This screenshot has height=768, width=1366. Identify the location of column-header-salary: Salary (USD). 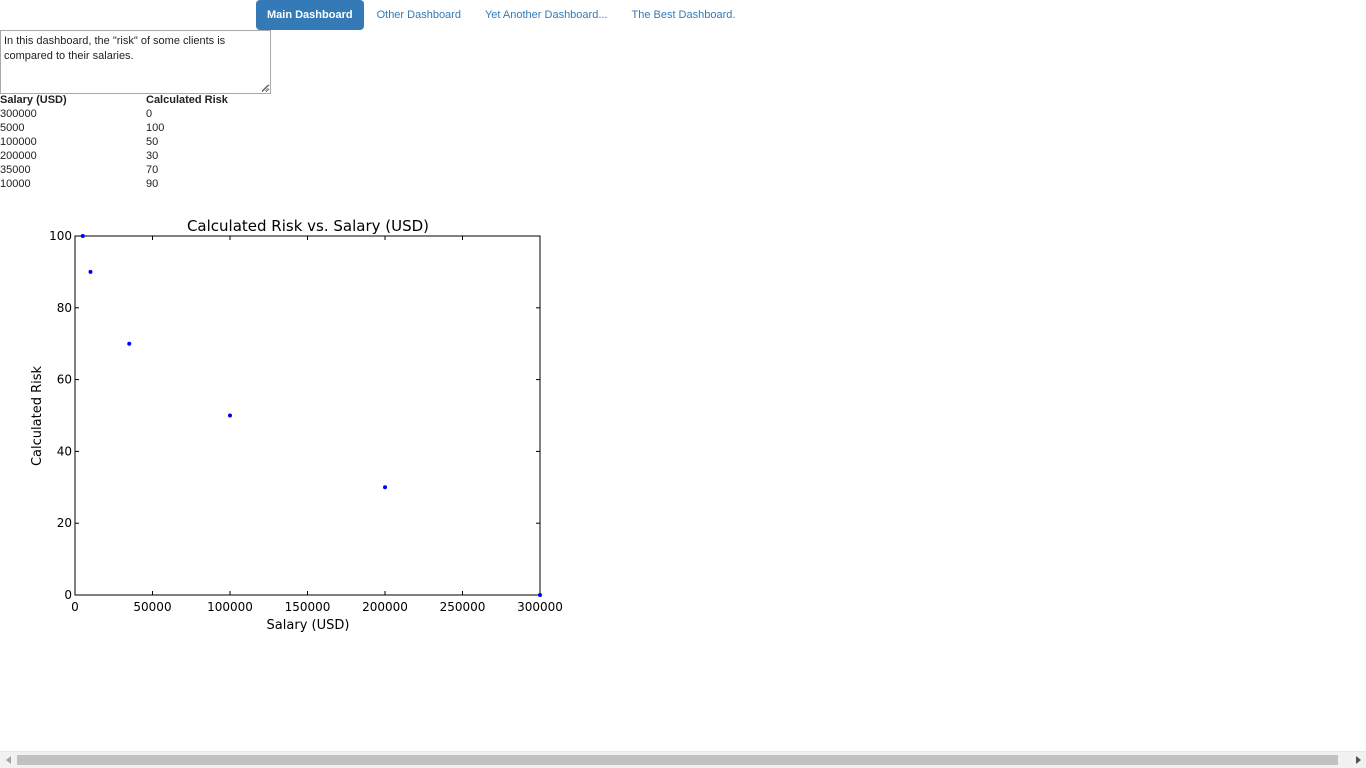
(33, 100).